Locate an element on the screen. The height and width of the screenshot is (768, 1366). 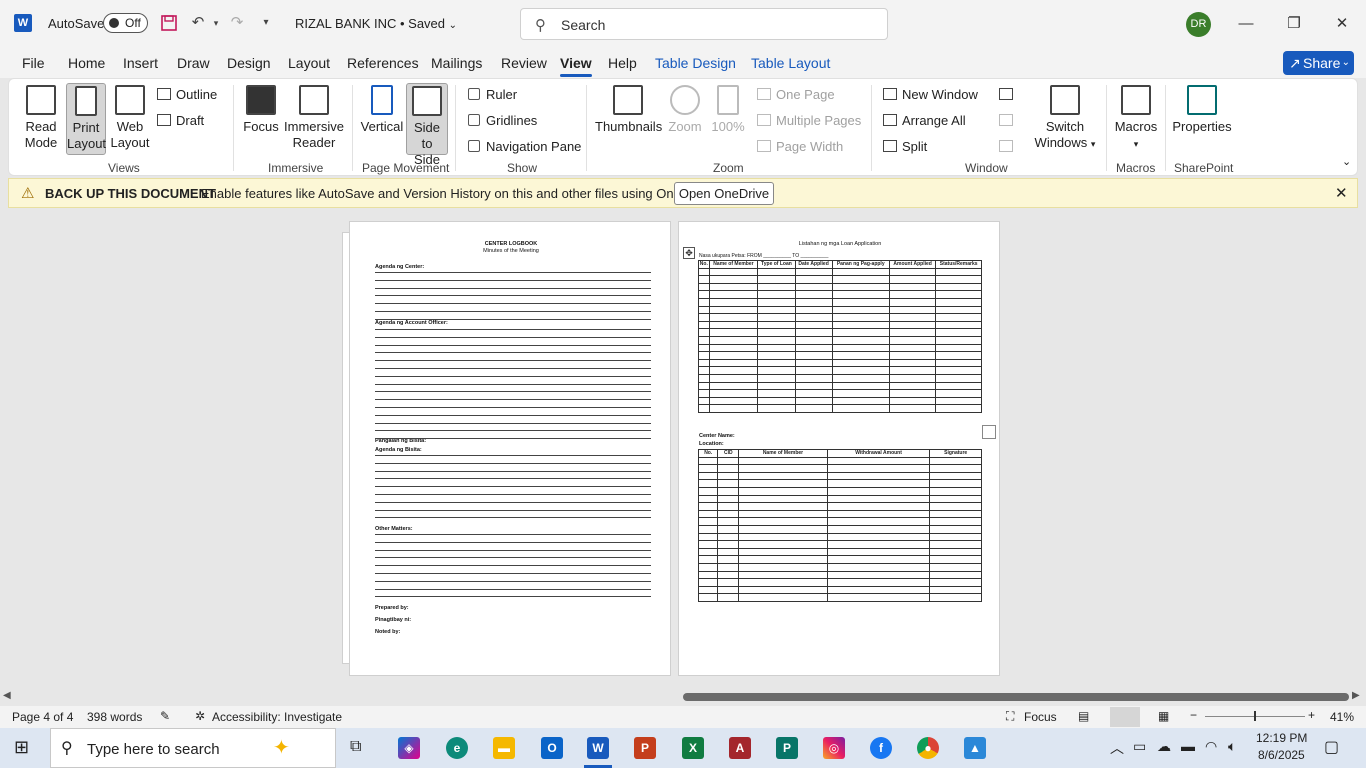
volume-icon: 🔈︎ is located at coordinates (1232, 746).